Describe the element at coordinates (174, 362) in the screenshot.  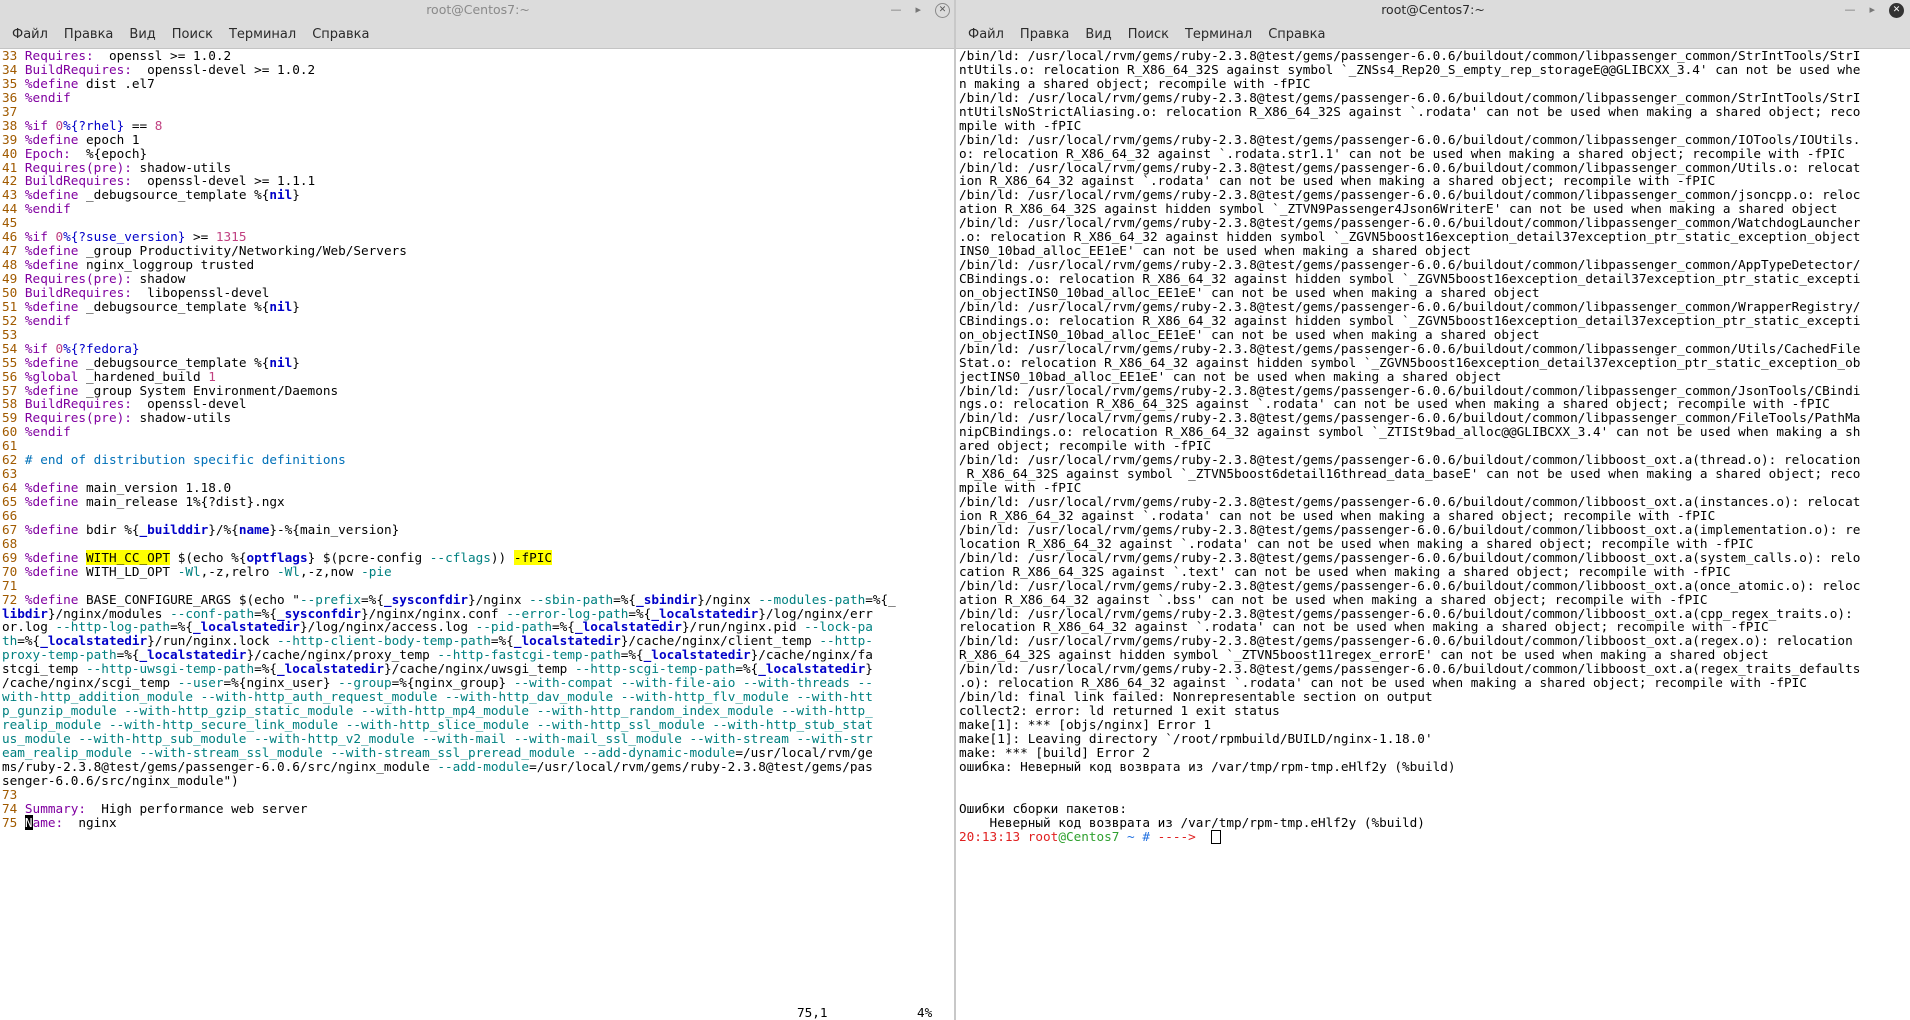
I see `code-token: _debugsource_template %{` at that location.